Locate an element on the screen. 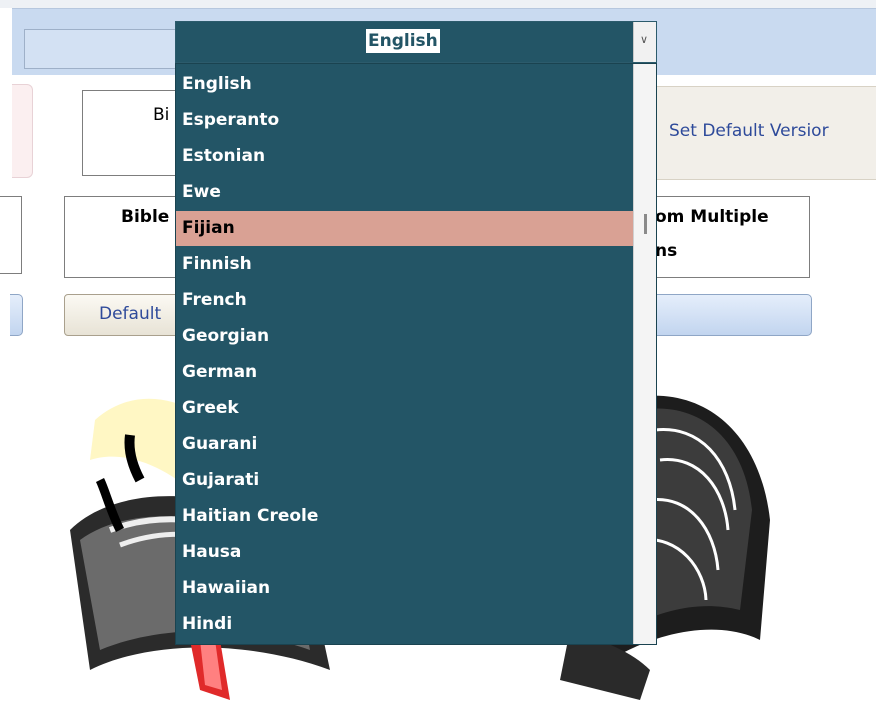 The height and width of the screenshot is (710, 876). left-blue-button is located at coordinates (16, 315).